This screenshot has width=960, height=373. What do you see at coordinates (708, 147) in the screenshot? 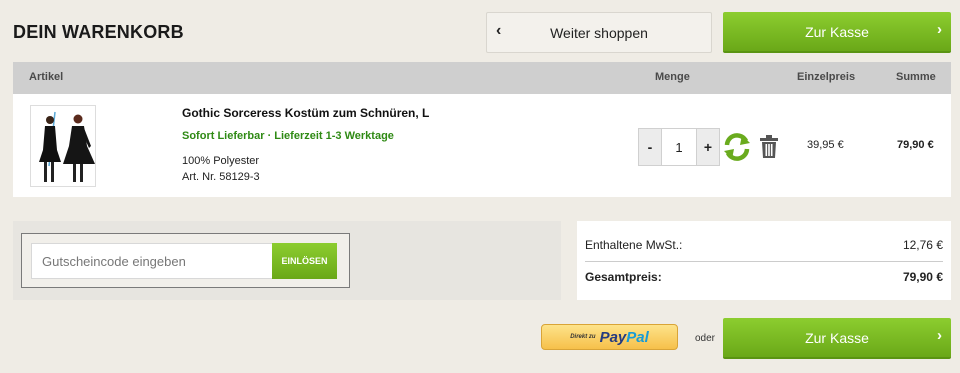
I see `quantity-increase-button: +` at bounding box center [708, 147].